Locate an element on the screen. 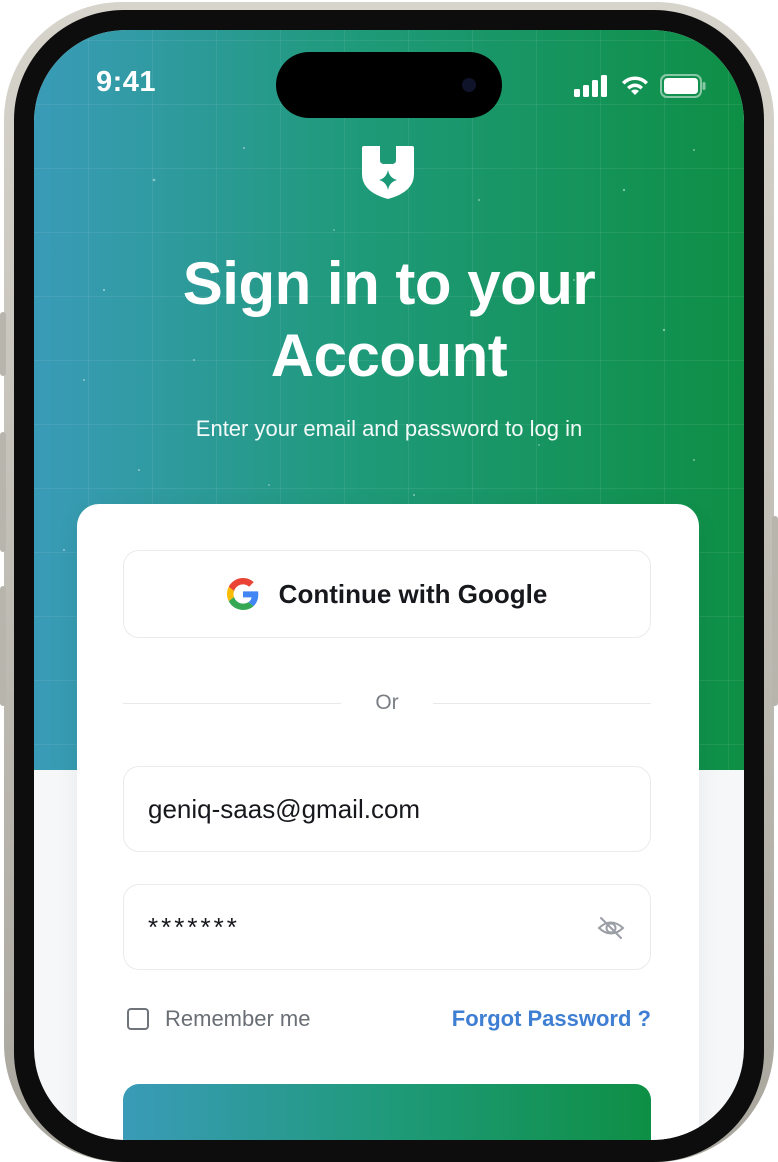 The height and width of the screenshot is (1162, 778). divider-text: Or is located at coordinates (387, 702).